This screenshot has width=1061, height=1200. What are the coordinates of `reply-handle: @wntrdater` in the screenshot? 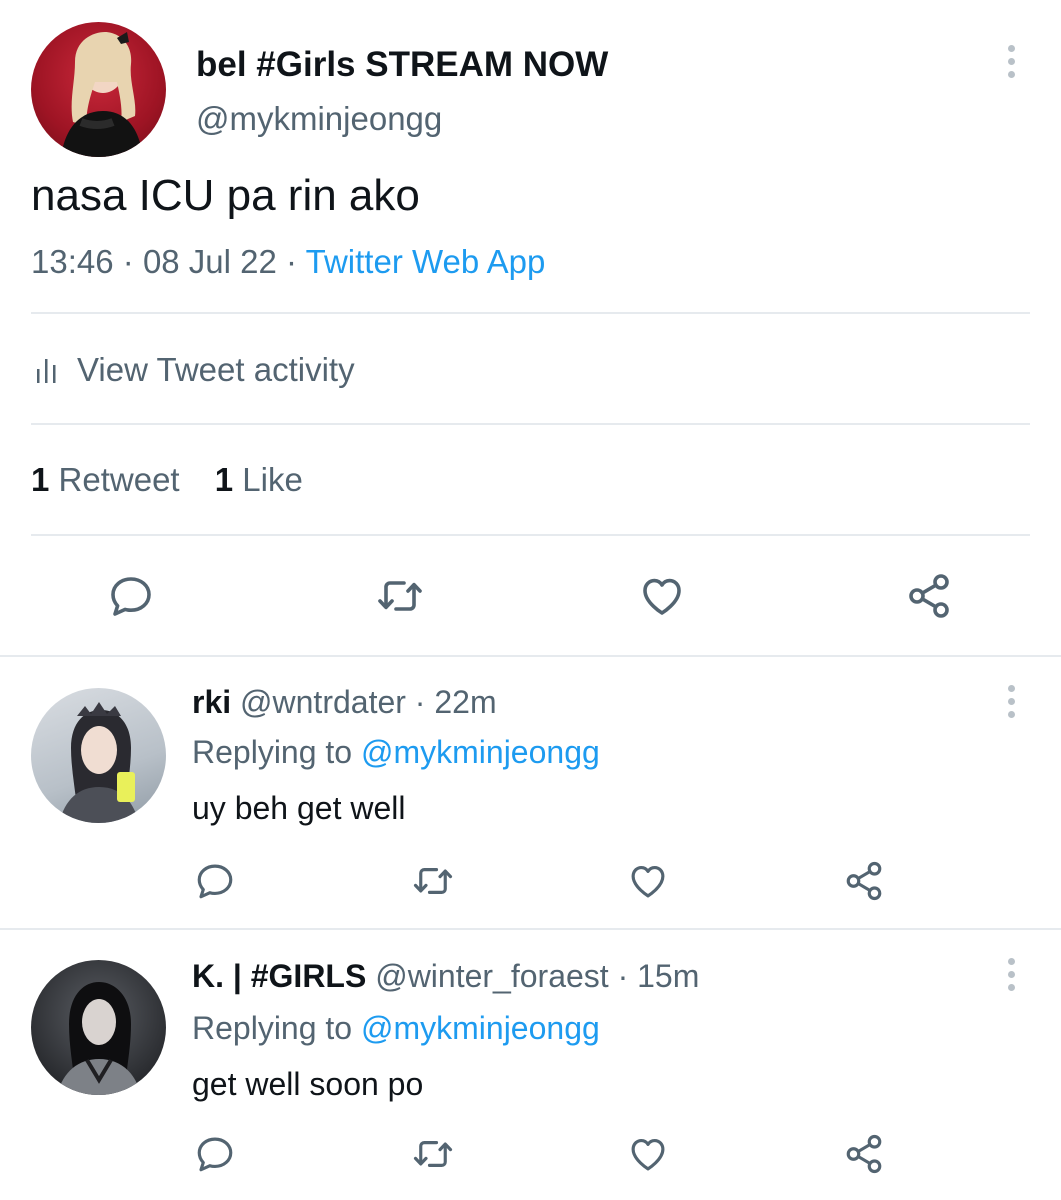 It's located at (323, 702).